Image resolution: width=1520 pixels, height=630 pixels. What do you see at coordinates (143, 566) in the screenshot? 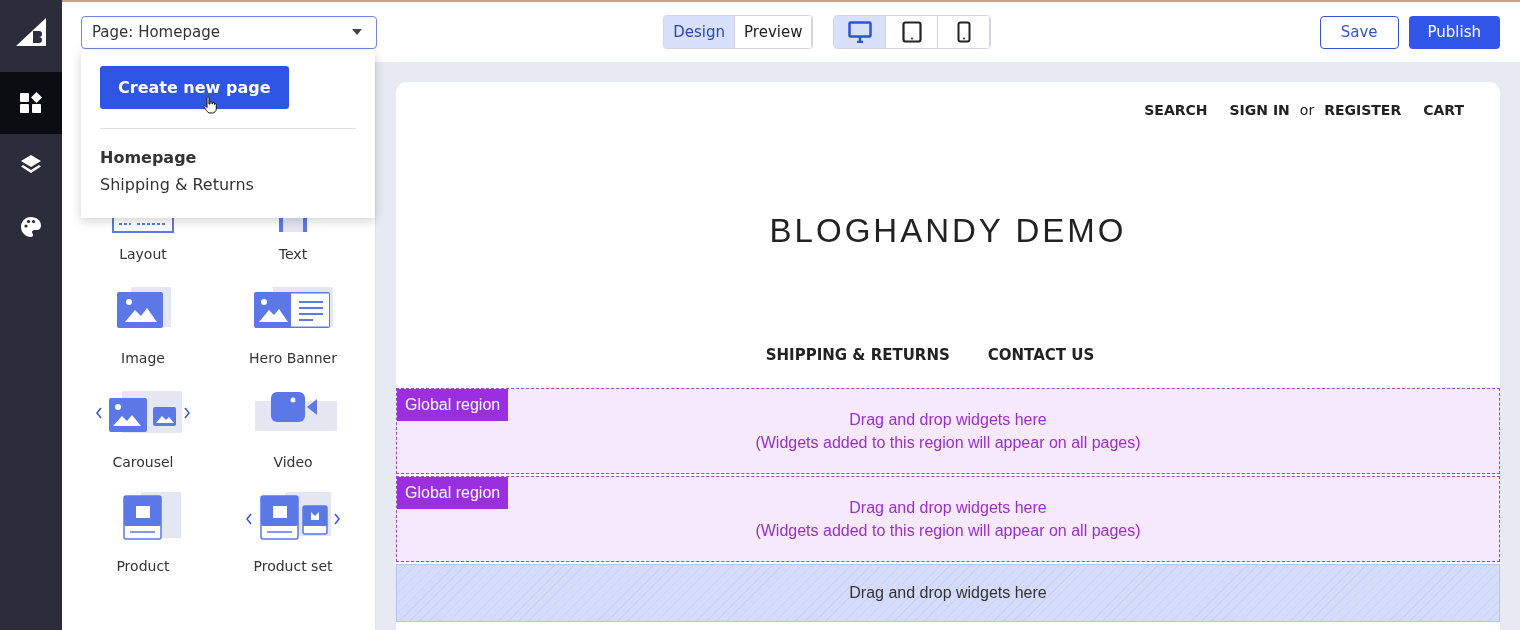
I see `widget-label: Product` at bounding box center [143, 566].